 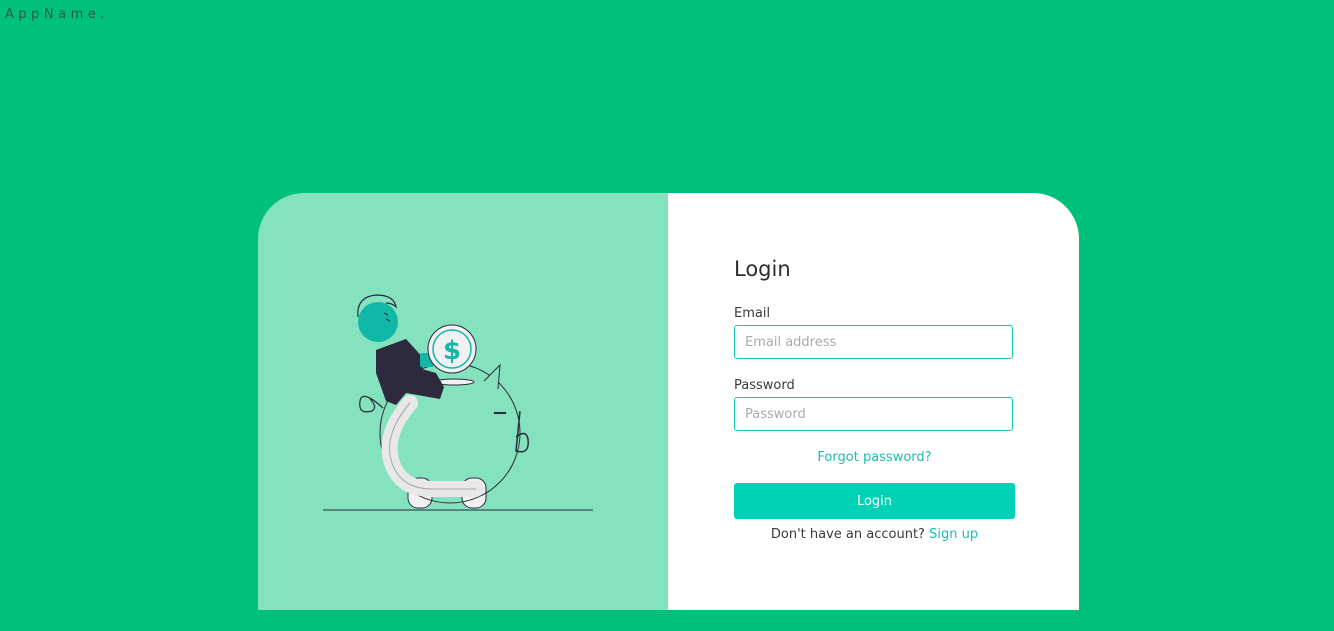 I want to click on email-label: Email, so click(x=752, y=313).